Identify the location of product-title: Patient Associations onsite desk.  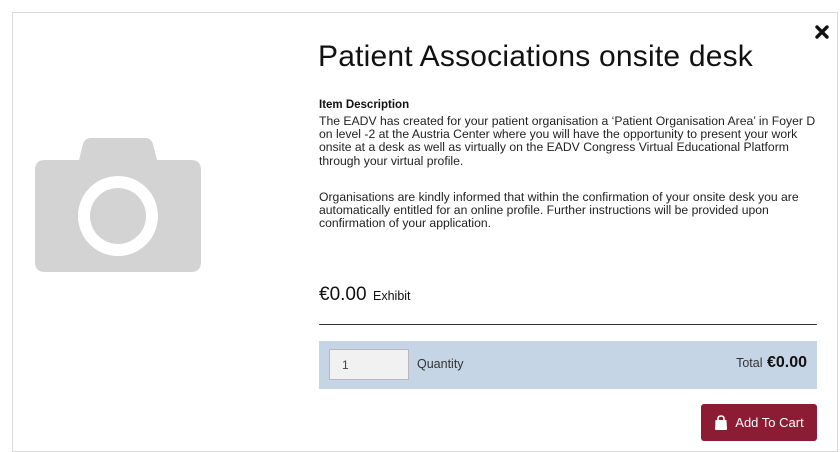
(535, 56).